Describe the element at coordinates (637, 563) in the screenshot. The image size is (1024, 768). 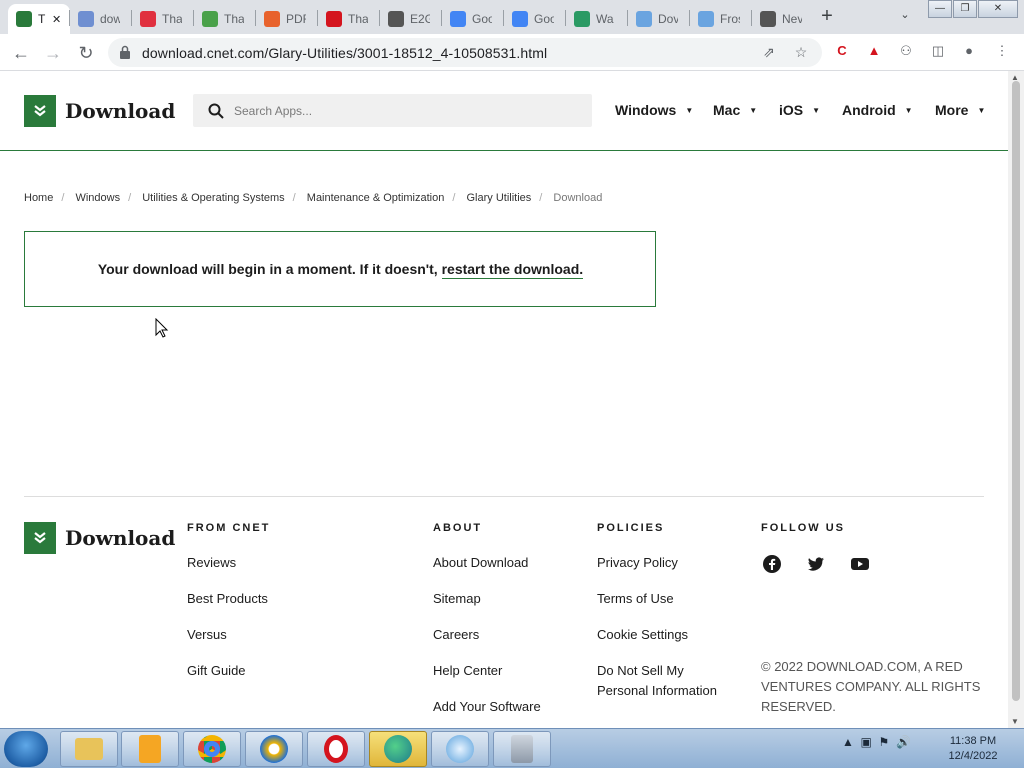
I see `footer-link-privacy: Privacy Policy` at that location.